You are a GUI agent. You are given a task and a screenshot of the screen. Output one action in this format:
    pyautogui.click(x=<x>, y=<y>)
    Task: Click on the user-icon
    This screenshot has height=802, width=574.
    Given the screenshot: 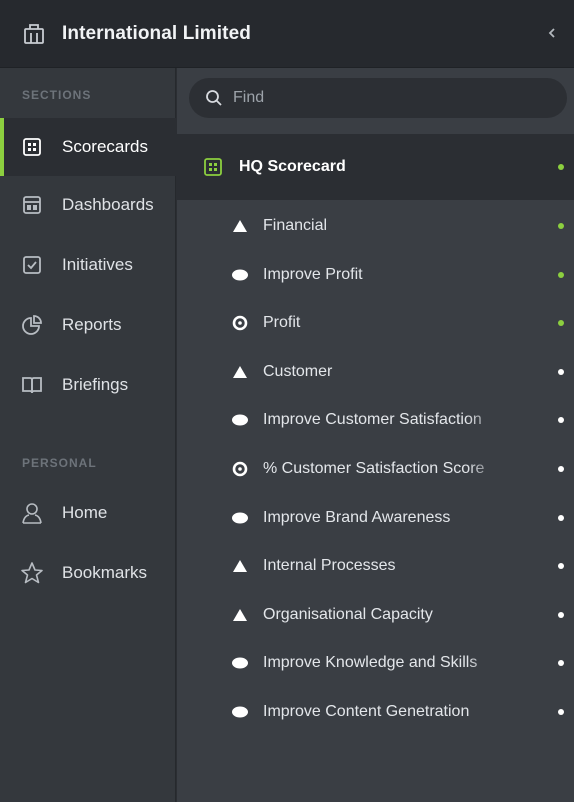 What is the action you would take?
    pyautogui.click(x=32, y=513)
    